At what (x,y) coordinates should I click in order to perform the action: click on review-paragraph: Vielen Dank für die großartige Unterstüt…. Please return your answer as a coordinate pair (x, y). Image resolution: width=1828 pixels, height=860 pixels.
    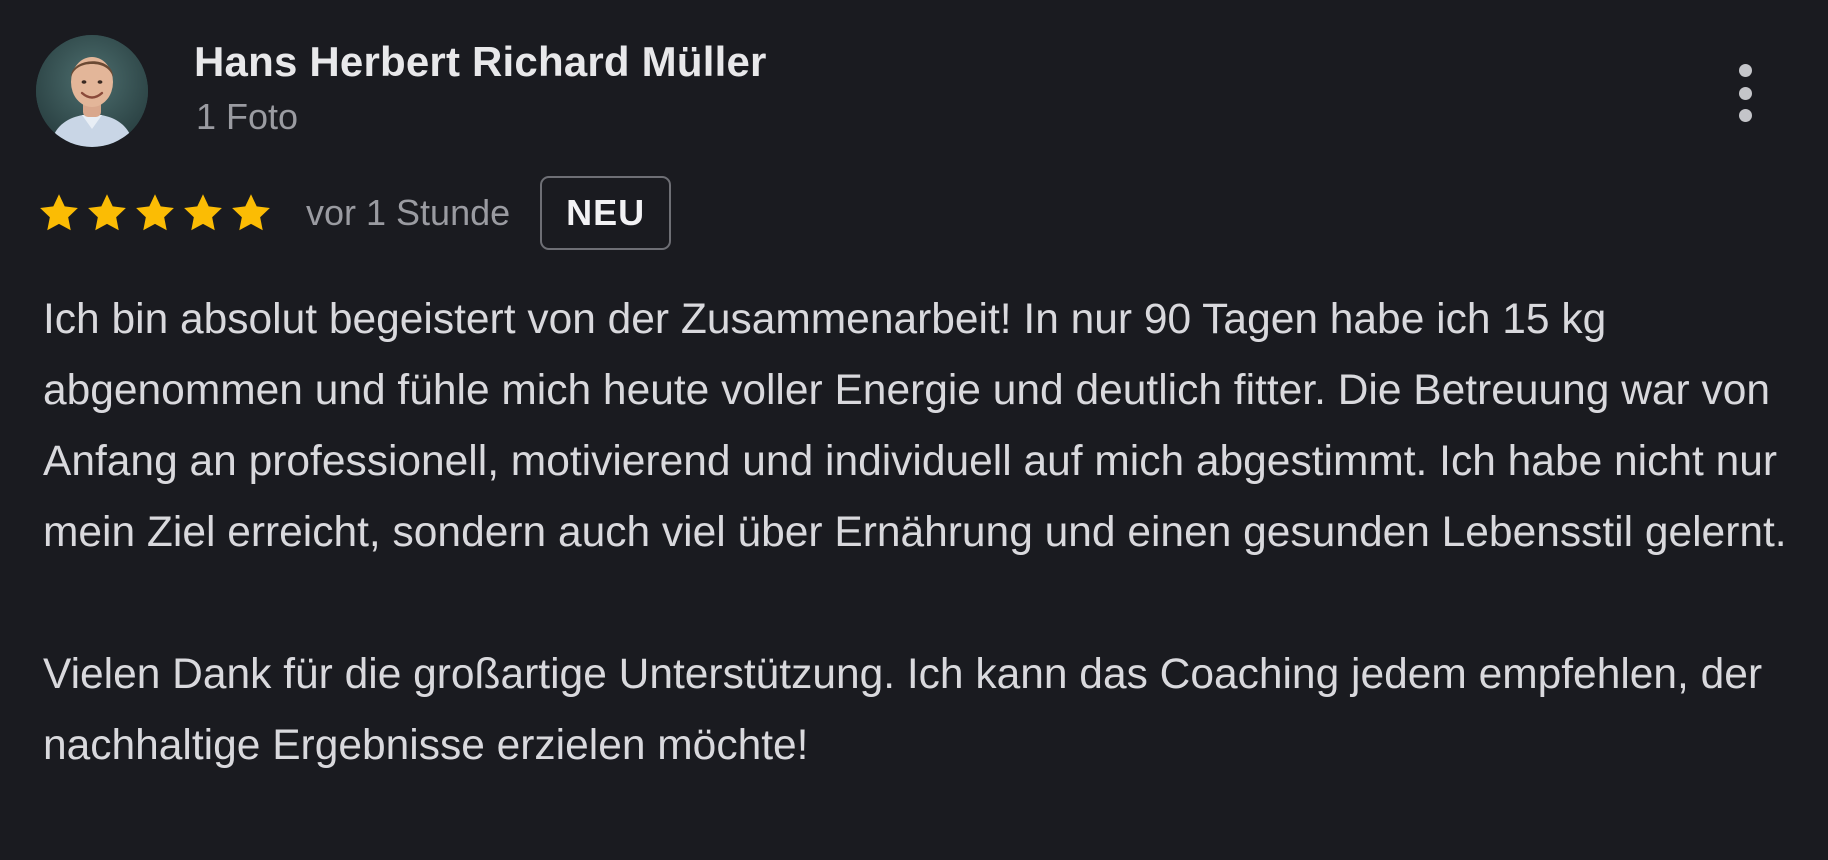
    Looking at the image, I should click on (903, 710).